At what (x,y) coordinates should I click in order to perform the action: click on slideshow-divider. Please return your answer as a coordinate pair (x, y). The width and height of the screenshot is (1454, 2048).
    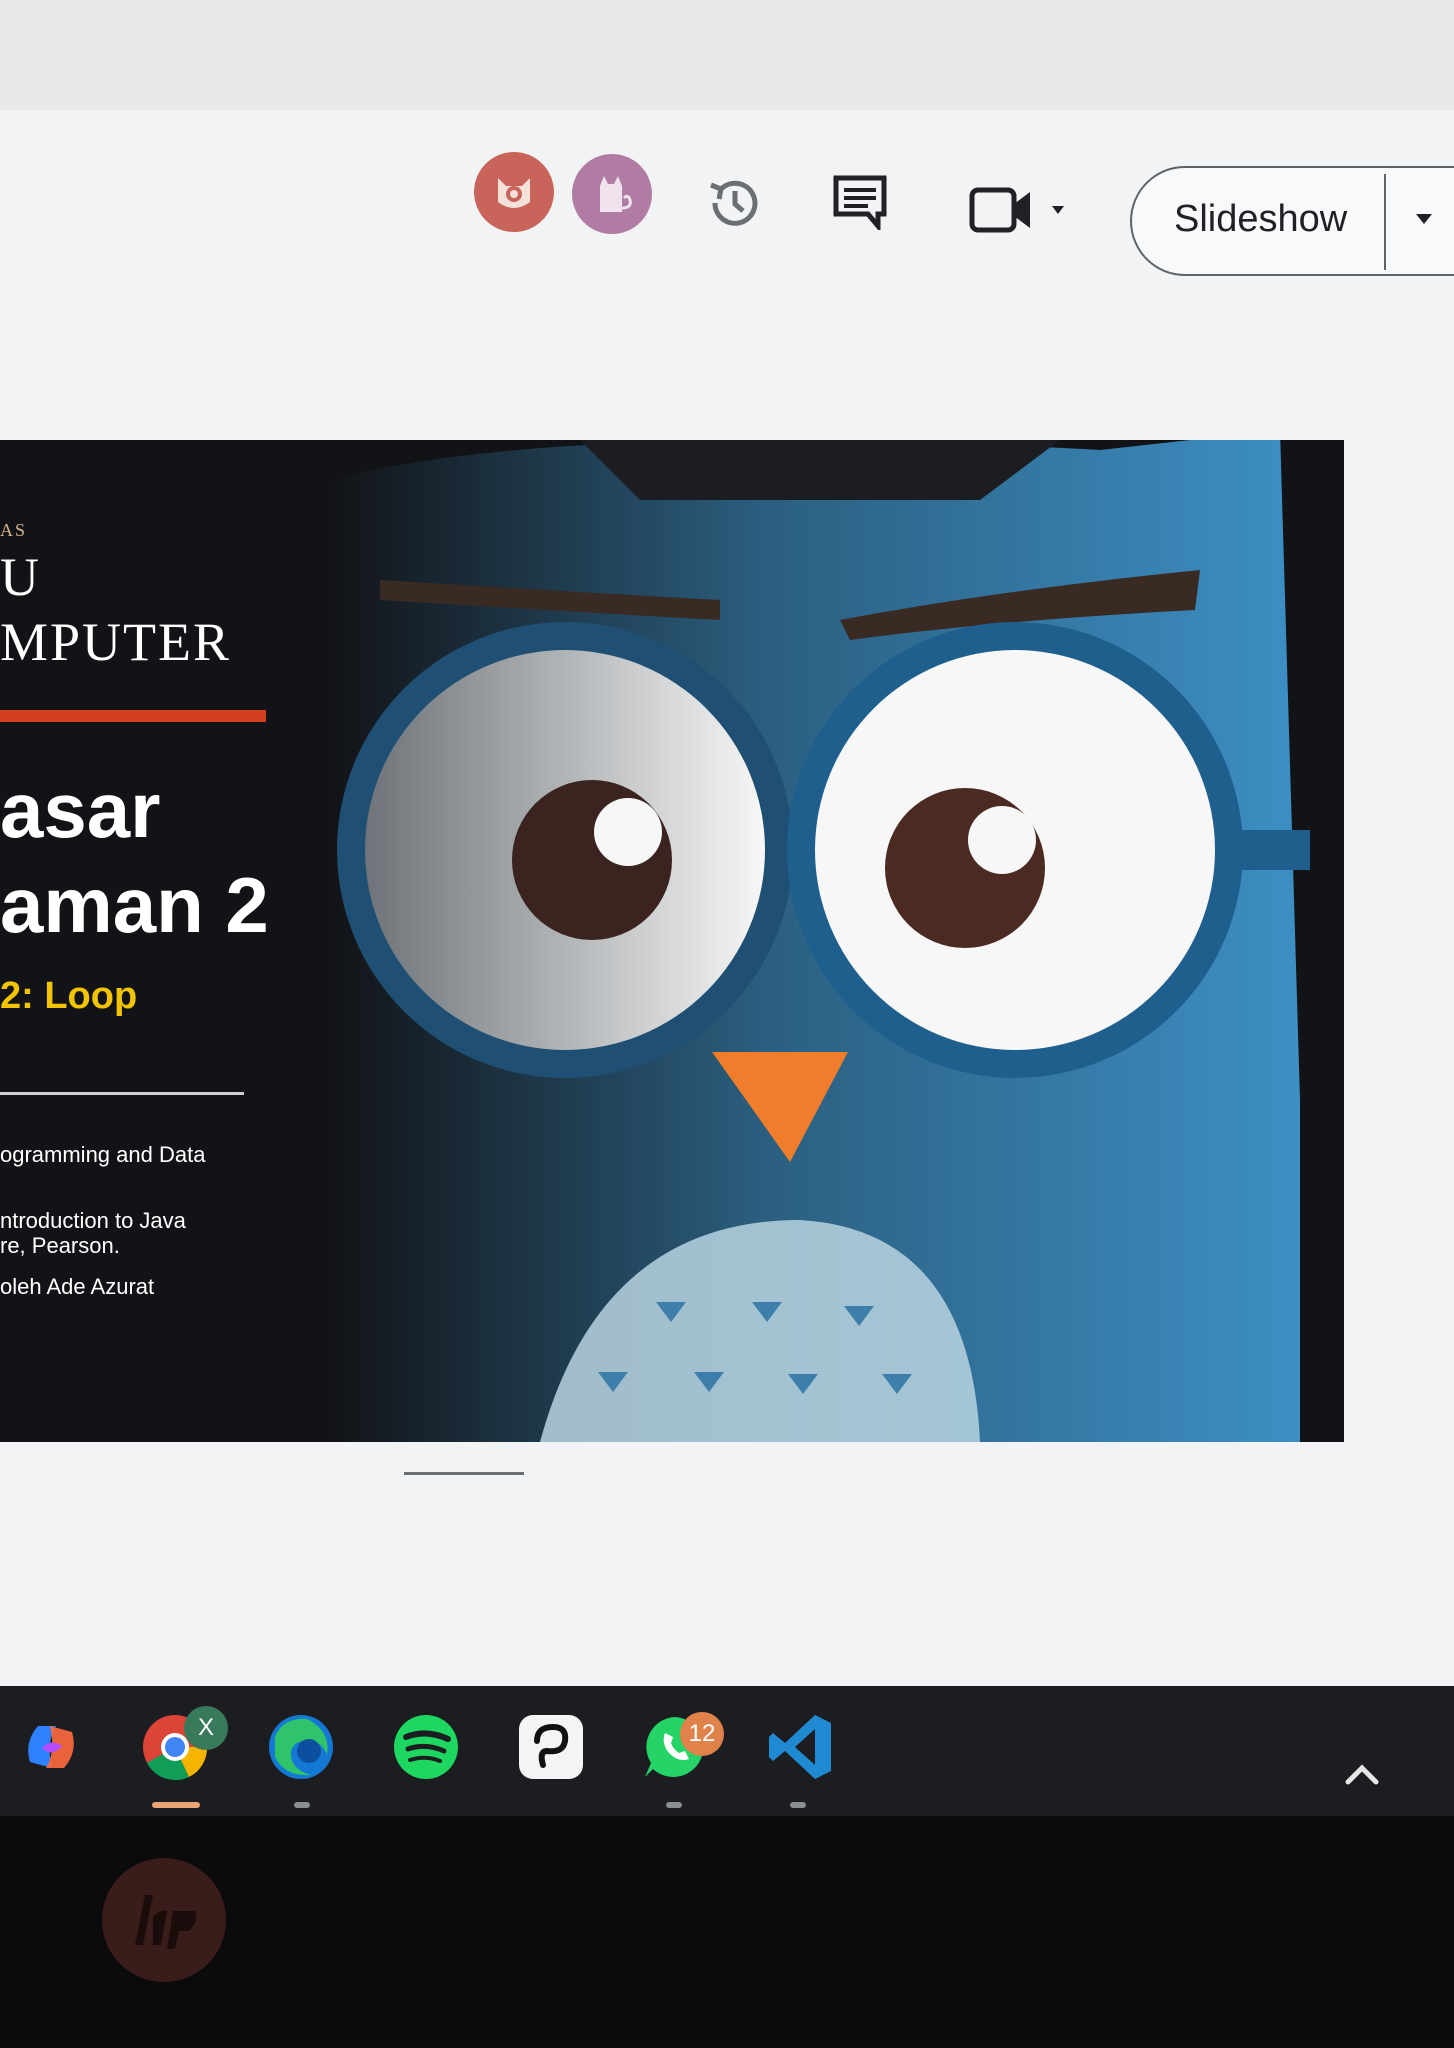
    Looking at the image, I should click on (1385, 222).